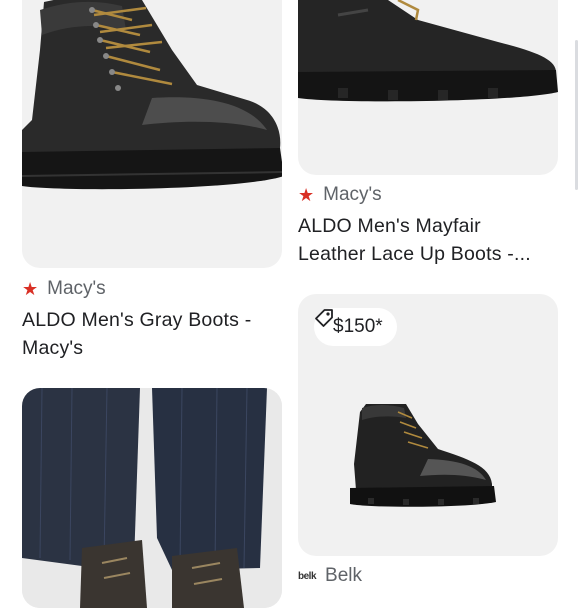 The width and height of the screenshot is (580, 608). I want to click on result-card-aldo-mayfair, so click(428, 87).